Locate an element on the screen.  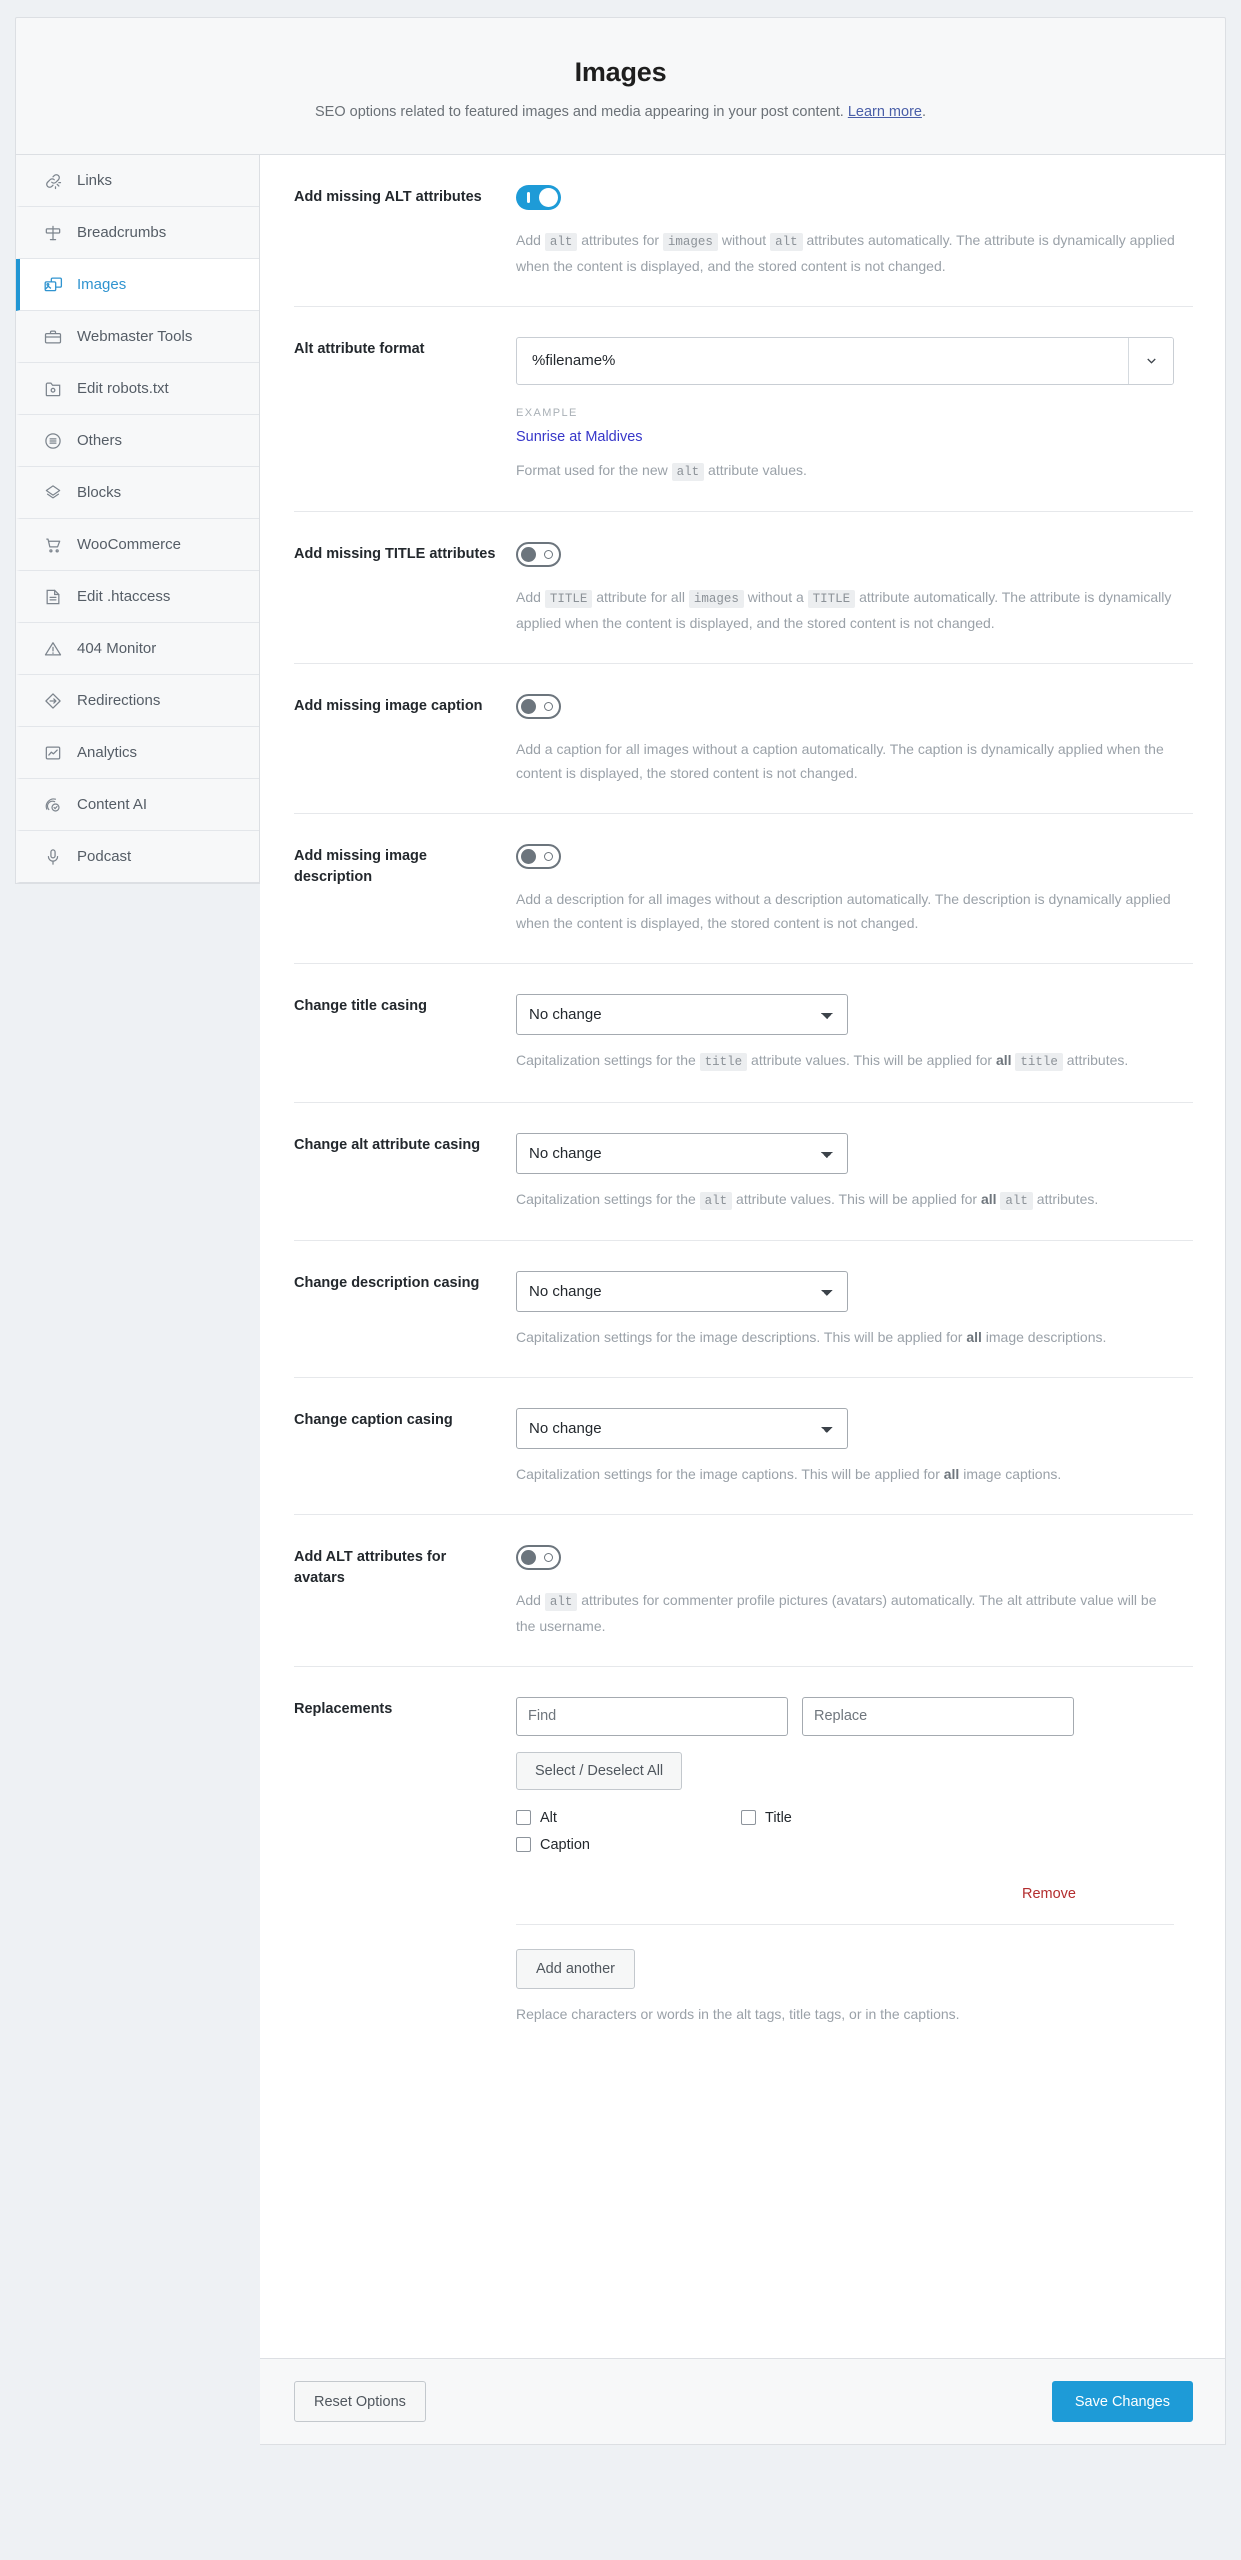
sidebar-item-blocks: Blocks is located at coordinates (137, 493).